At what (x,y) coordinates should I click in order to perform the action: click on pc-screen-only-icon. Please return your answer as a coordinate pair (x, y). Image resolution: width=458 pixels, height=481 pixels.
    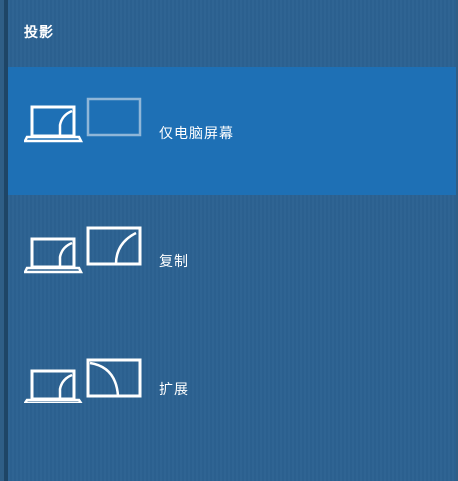
    Looking at the image, I should click on (83, 120).